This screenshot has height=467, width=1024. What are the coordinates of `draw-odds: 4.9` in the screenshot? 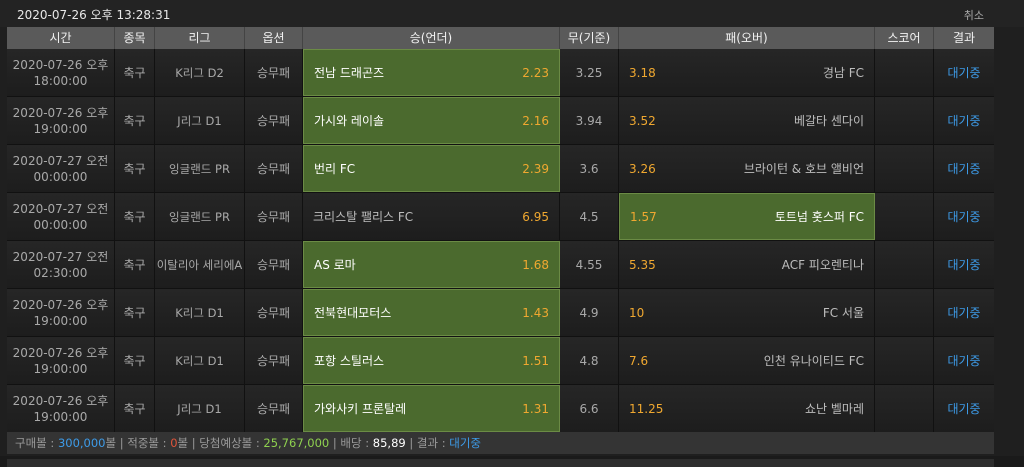 It's located at (589, 312).